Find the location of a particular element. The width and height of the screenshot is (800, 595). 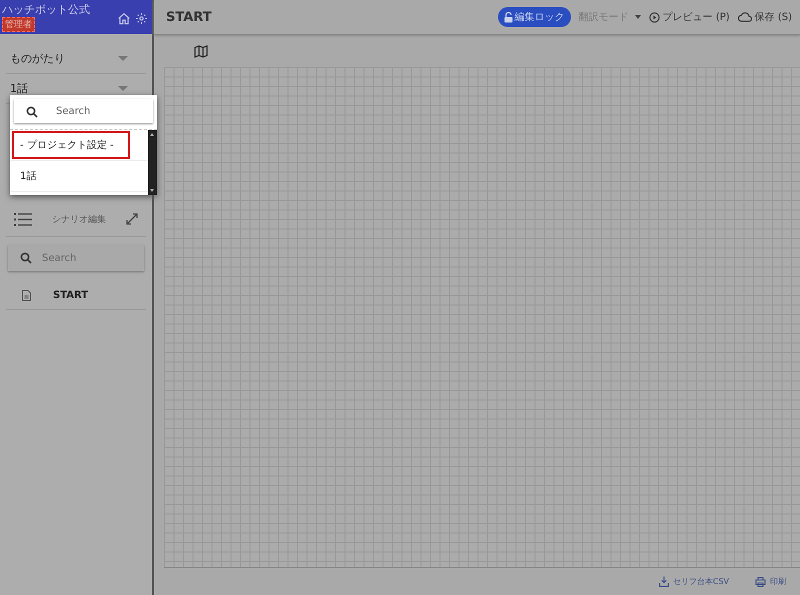

map-icon is located at coordinates (201, 51).